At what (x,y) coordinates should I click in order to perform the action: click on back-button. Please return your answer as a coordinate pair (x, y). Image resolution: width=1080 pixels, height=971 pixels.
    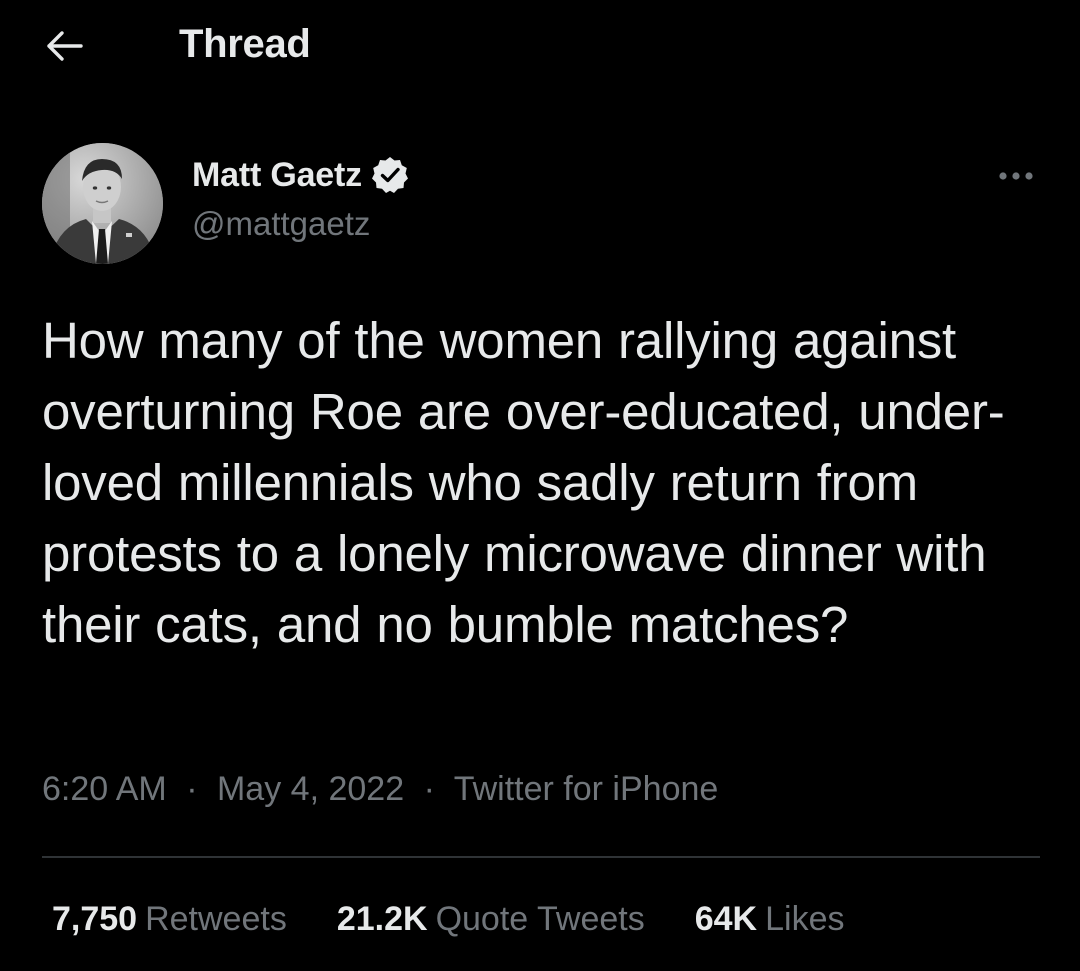
    Looking at the image, I should click on (64, 46).